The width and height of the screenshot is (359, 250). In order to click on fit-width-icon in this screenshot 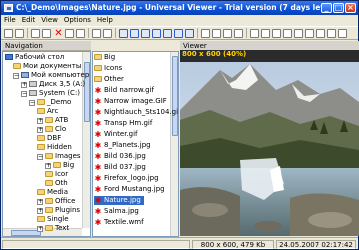, I will do `click(216, 33)`.